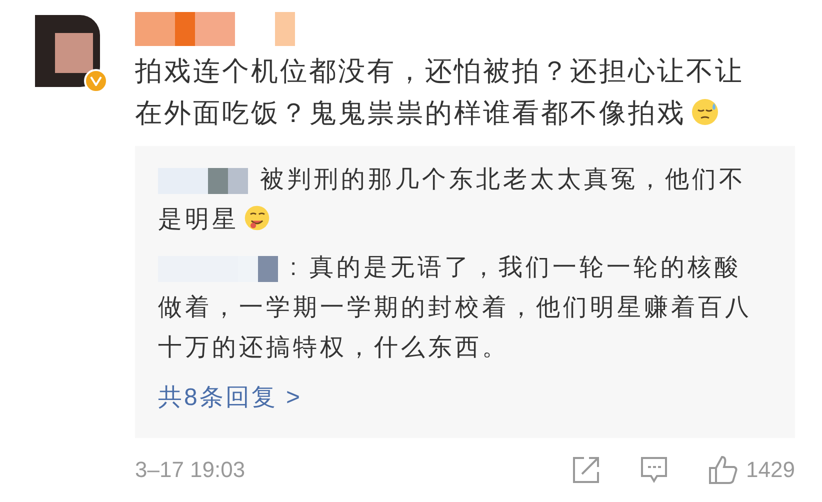 The height and width of the screenshot is (502, 822). I want to click on share-icon, so click(586, 470).